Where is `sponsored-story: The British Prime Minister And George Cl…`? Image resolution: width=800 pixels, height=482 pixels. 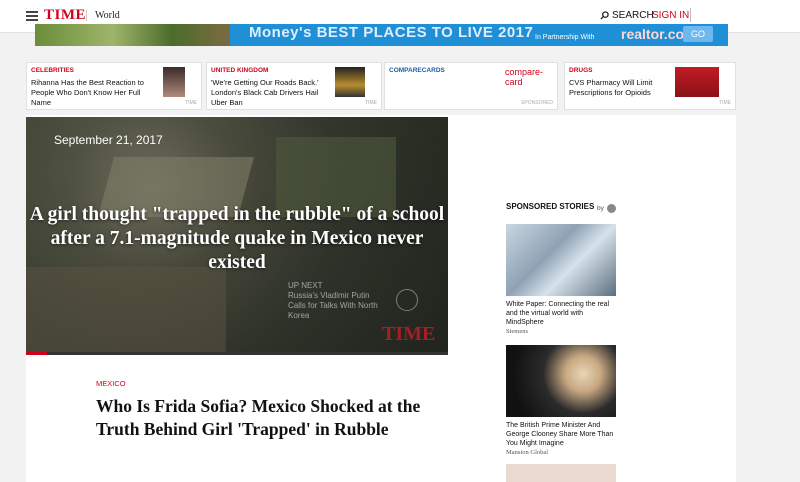
sponsored-story: The British Prime Minister And George Cl… is located at coordinates (561, 400).